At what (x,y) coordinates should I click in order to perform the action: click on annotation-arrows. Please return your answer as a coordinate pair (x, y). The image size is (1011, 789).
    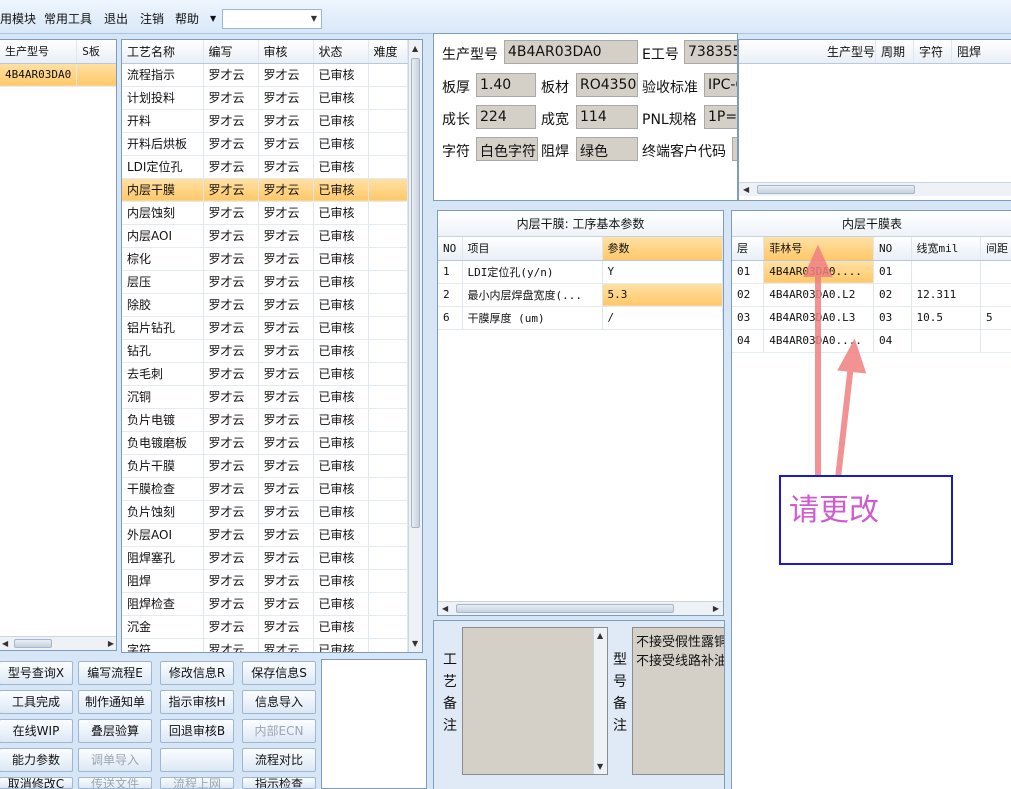
    Looking at the image, I should click on (835, 362).